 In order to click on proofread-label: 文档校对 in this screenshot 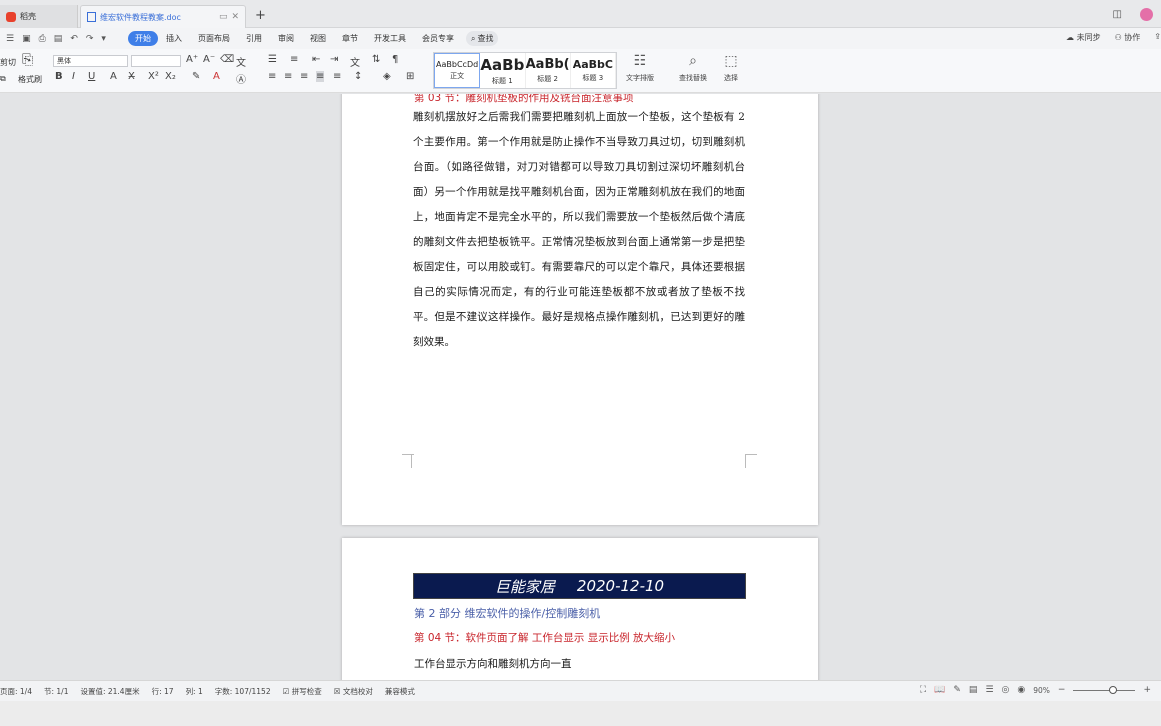, I will do `click(357, 691)`.